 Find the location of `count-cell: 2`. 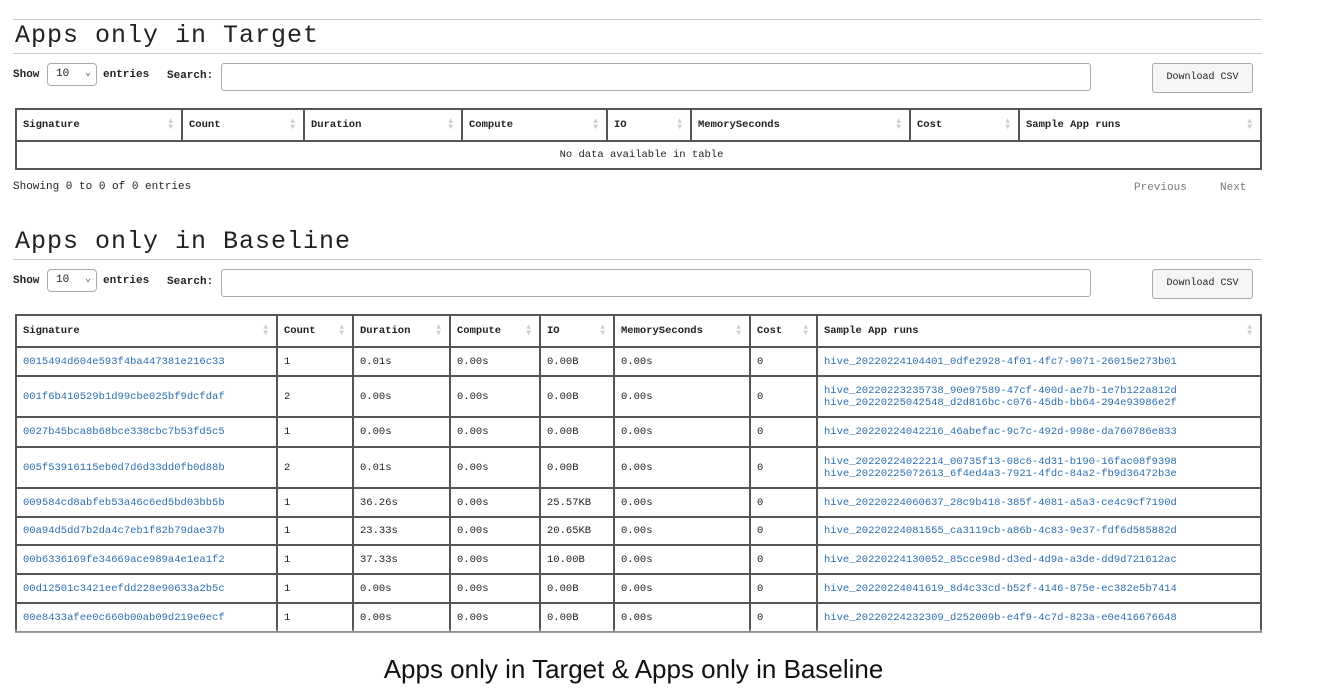

count-cell: 2 is located at coordinates (315, 467).